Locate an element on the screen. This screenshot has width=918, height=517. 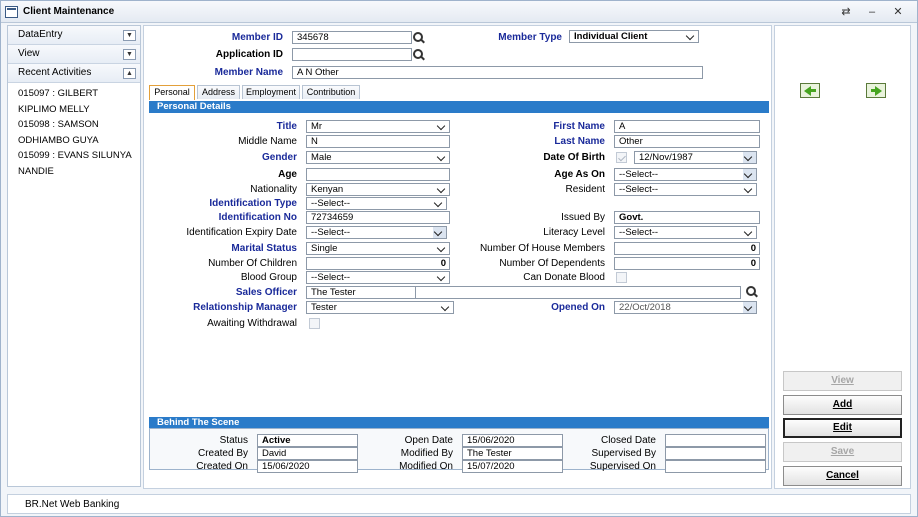
edit-button: Edit is located at coordinates (842, 428).